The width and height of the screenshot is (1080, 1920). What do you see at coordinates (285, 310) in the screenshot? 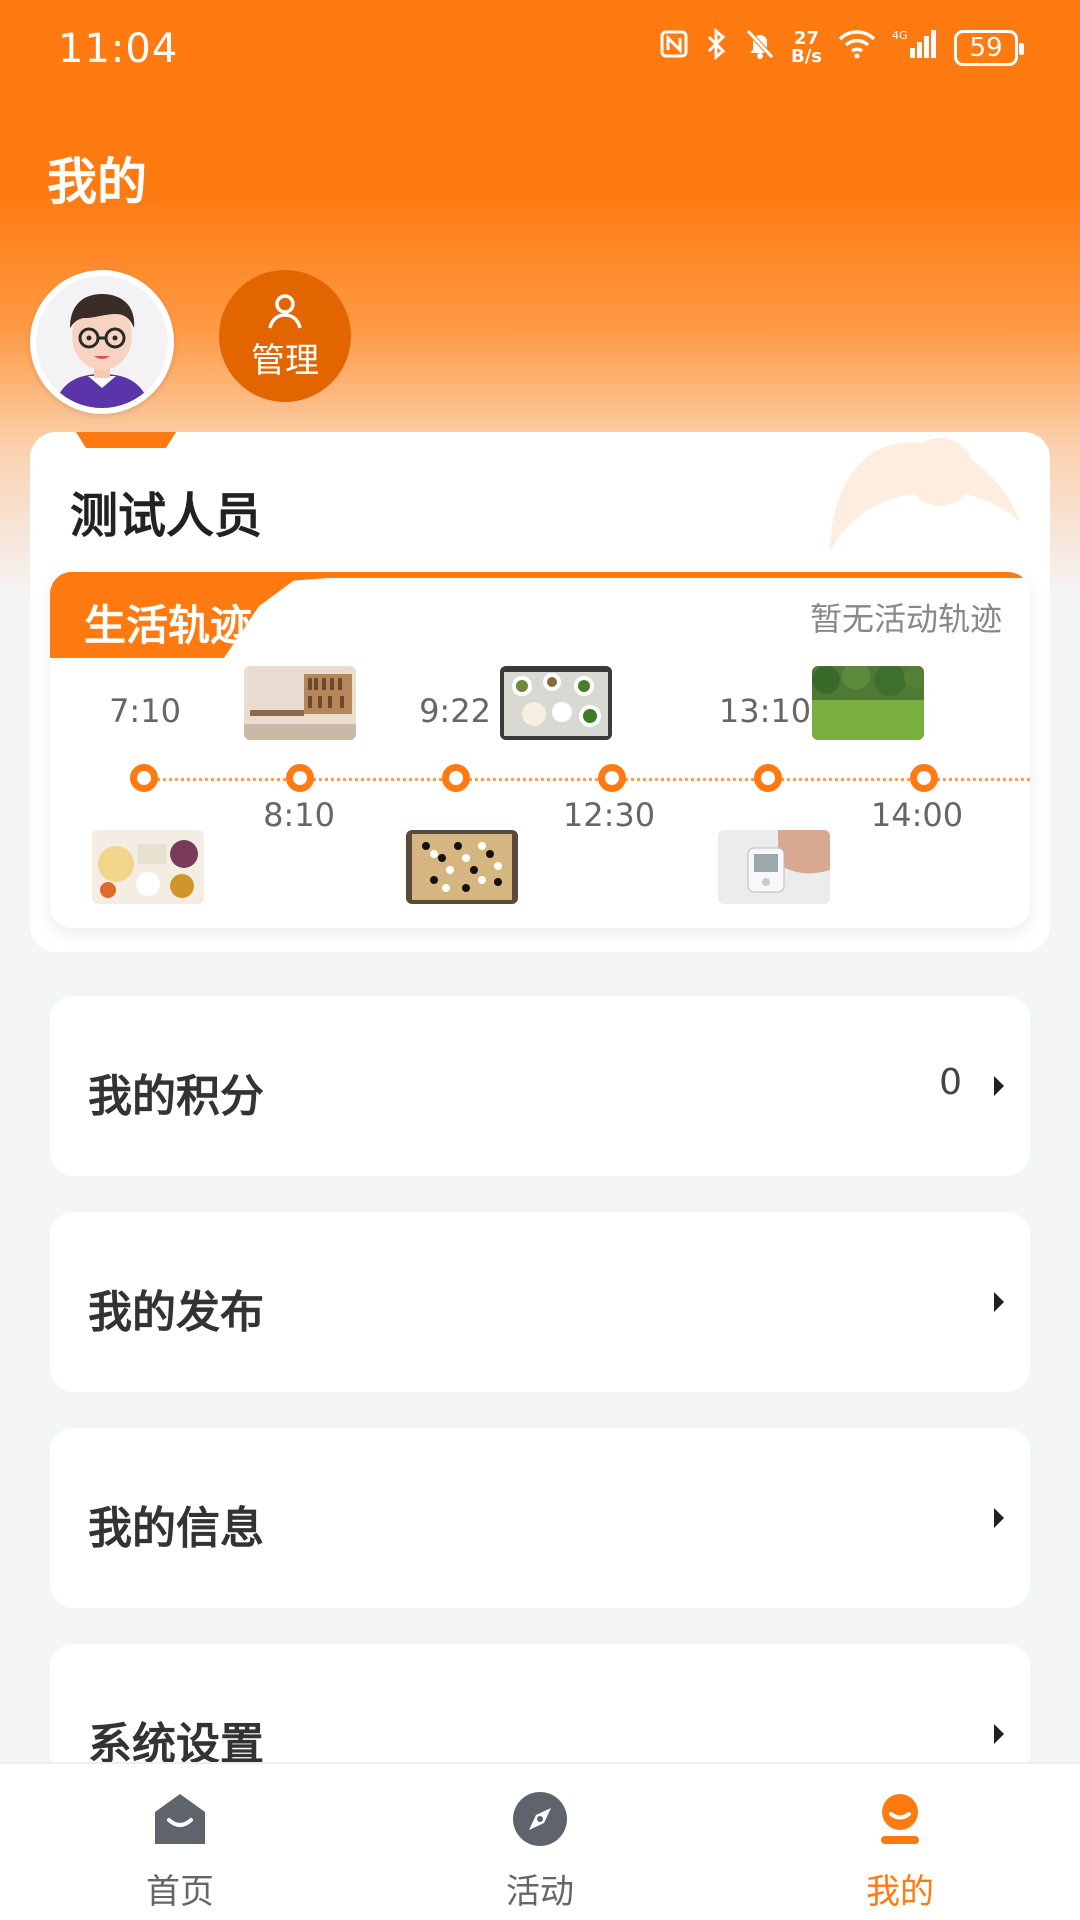
I see `person-icon` at bounding box center [285, 310].